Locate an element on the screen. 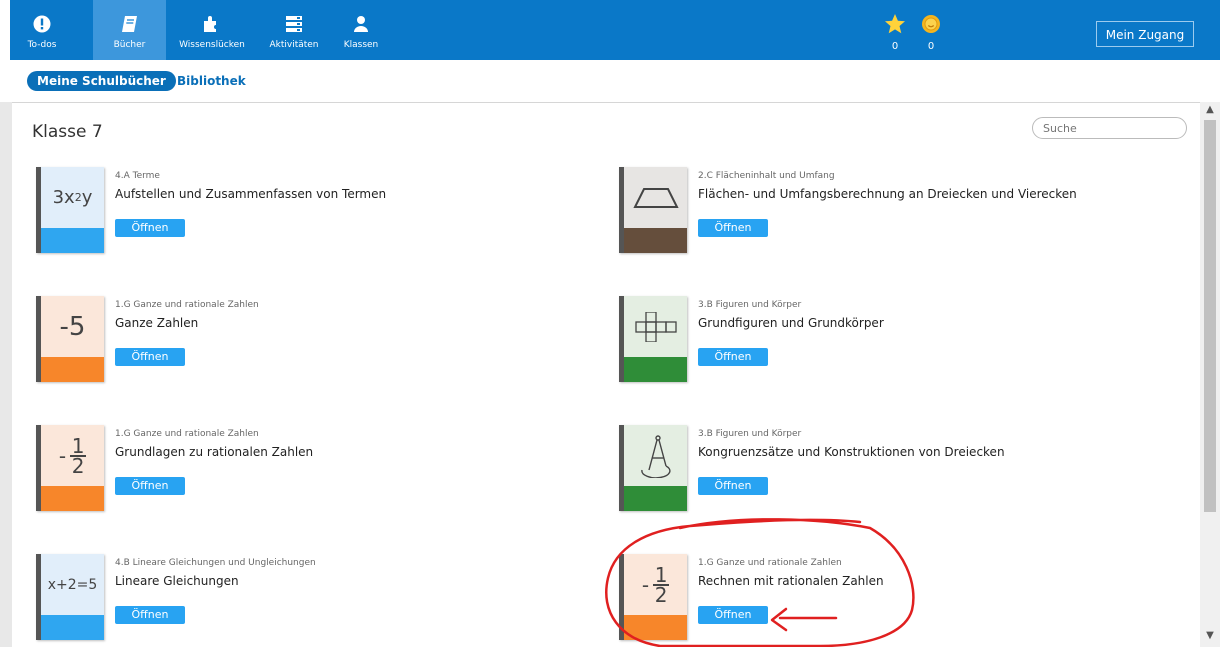 The width and height of the screenshot is (1220, 647). trapezoid-icon is located at coordinates (655, 197).